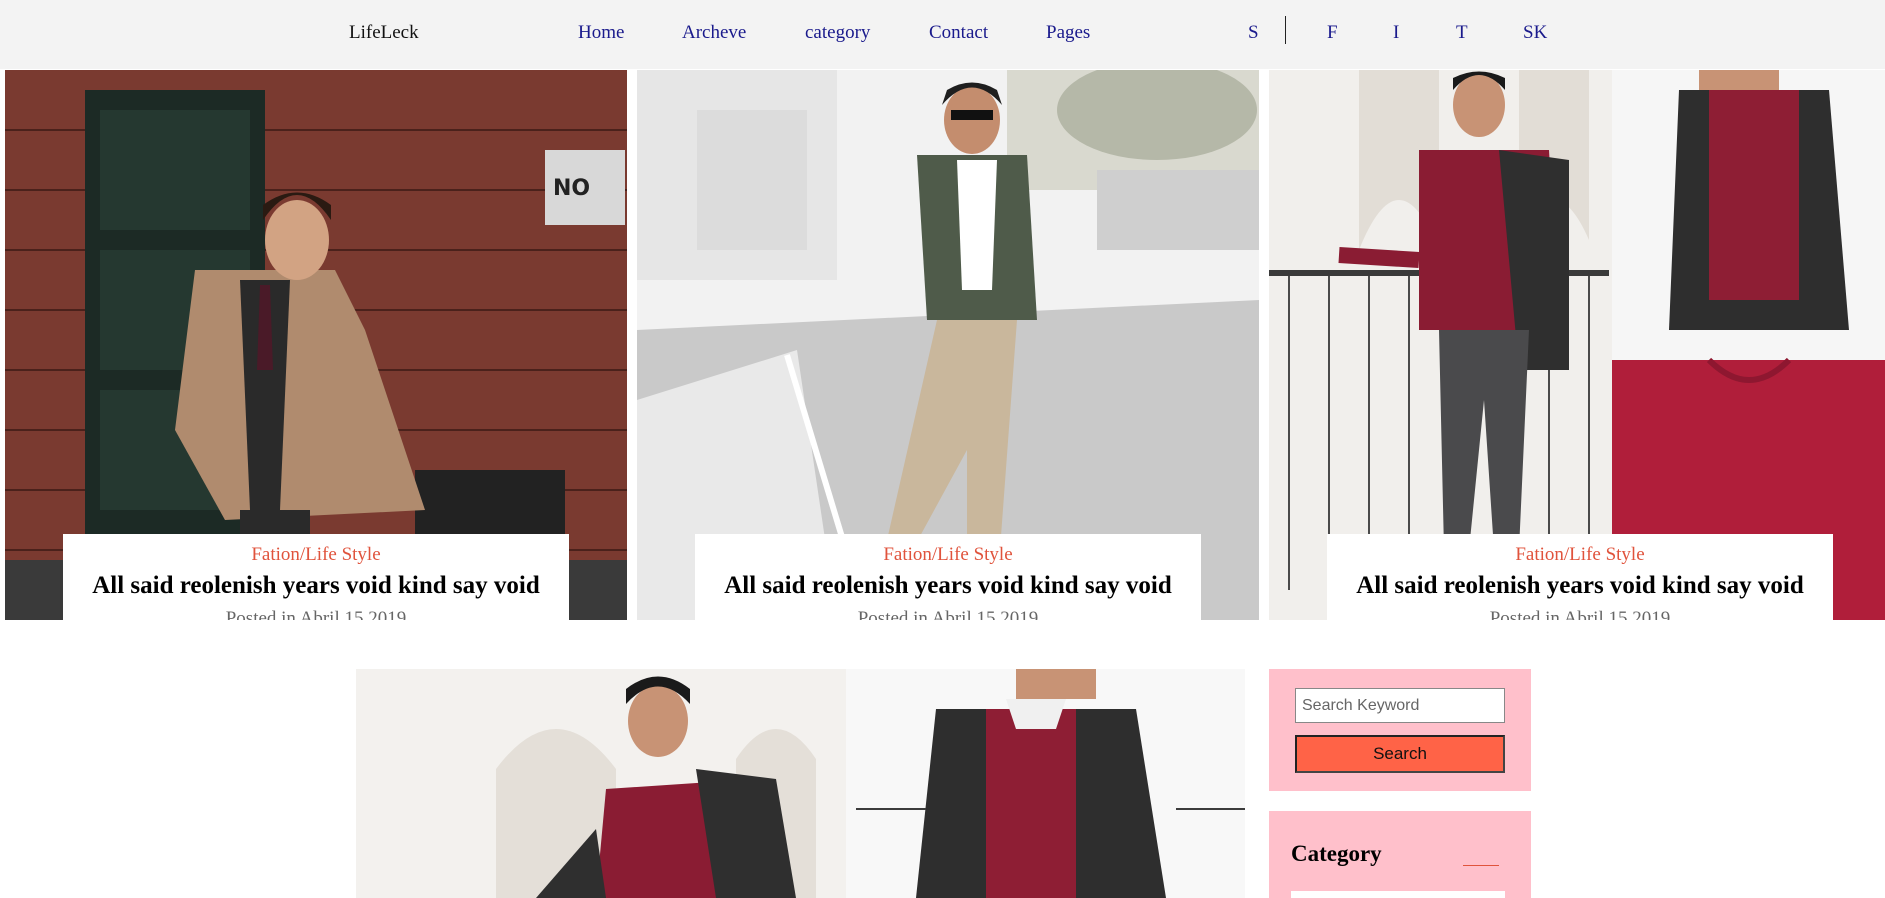 The image size is (1885, 898). I want to click on category-title-underline, so click(1481, 865).